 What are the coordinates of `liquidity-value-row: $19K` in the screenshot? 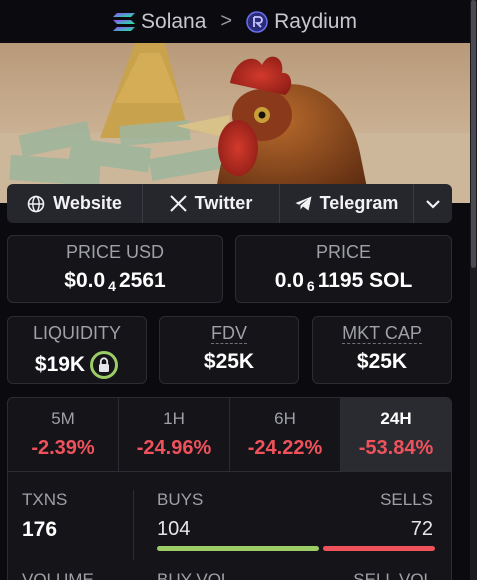 It's located at (77, 365).